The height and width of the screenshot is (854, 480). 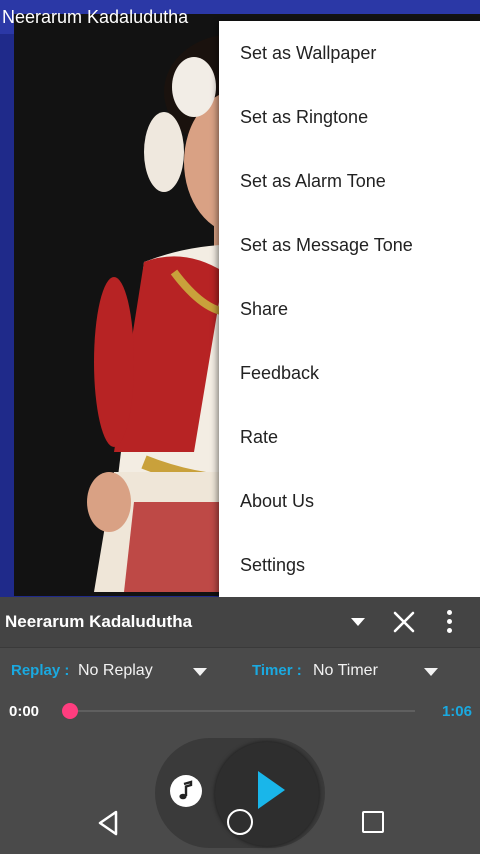 What do you see at coordinates (349, 53) in the screenshot?
I see `menu-item-set-wallpaper: Set as Wallpaper` at bounding box center [349, 53].